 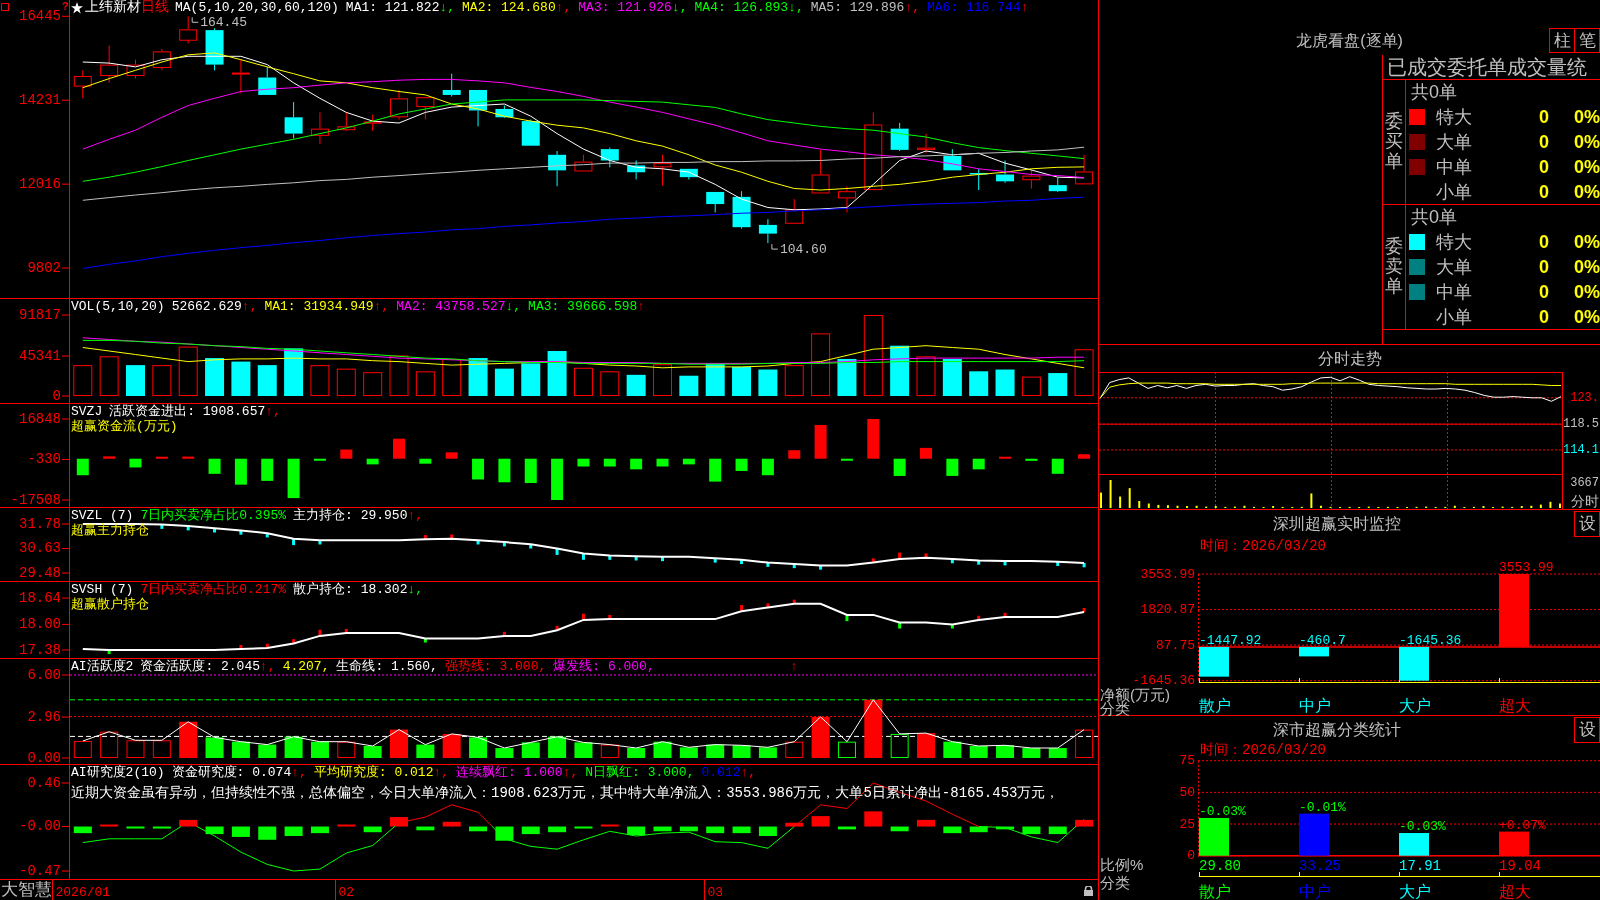 What do you see at coordinates (35, 499) in the screenshot?
I see `axis-label: -17508` at bounding box center [35, 499].